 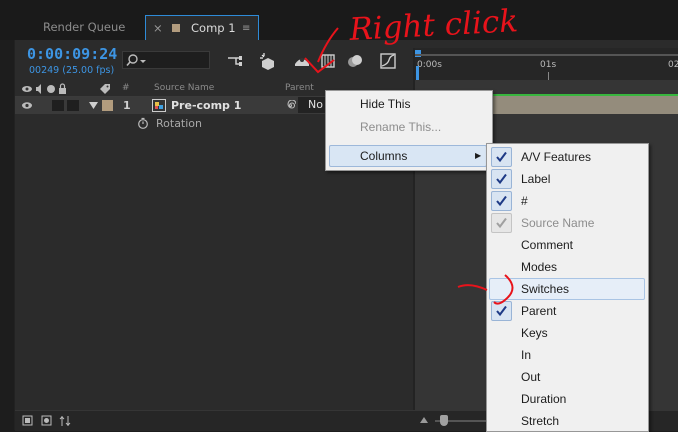 What do you see at coordinates (567, 267) in the screenshot?
I see `submenu-item-modes: Modes` at bounding box center [567, 267].